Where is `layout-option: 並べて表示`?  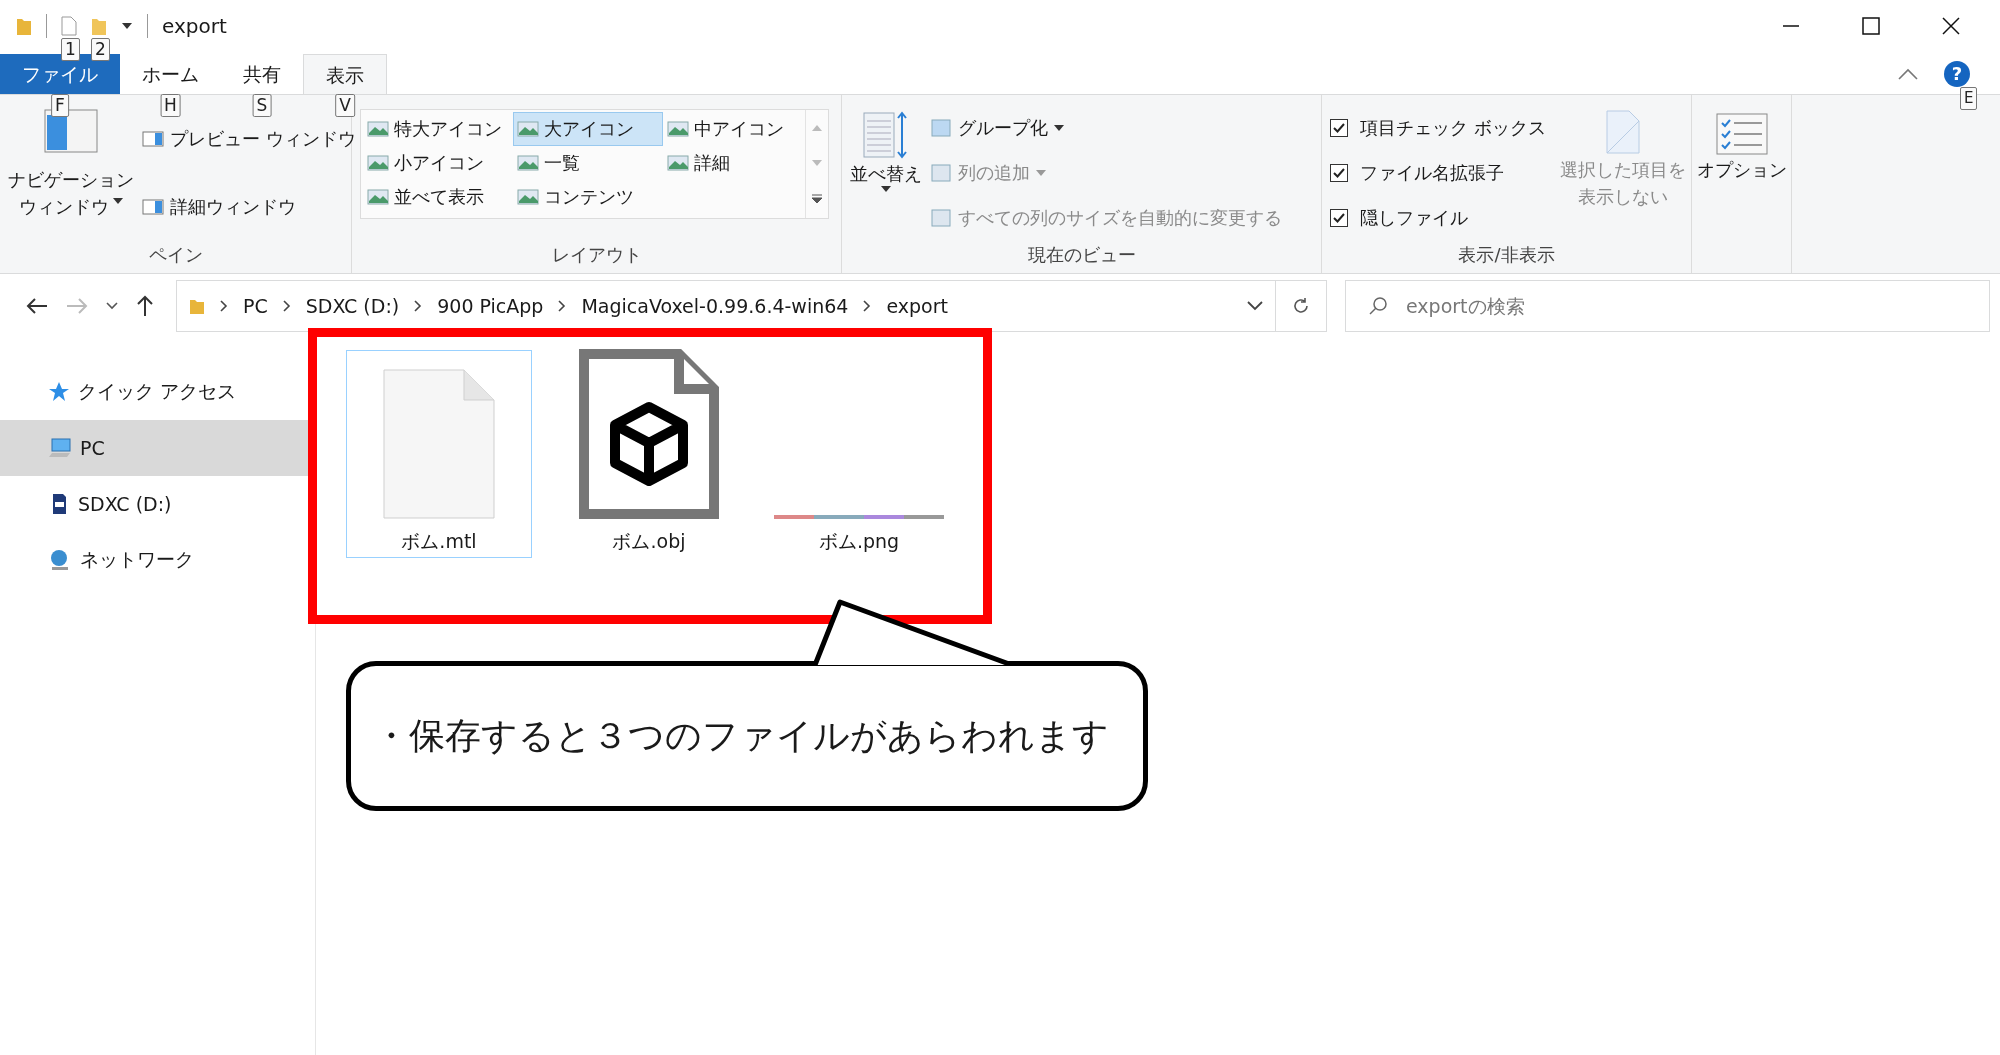
layout-option: 並べて表示 is located at coordinates (438, 197).